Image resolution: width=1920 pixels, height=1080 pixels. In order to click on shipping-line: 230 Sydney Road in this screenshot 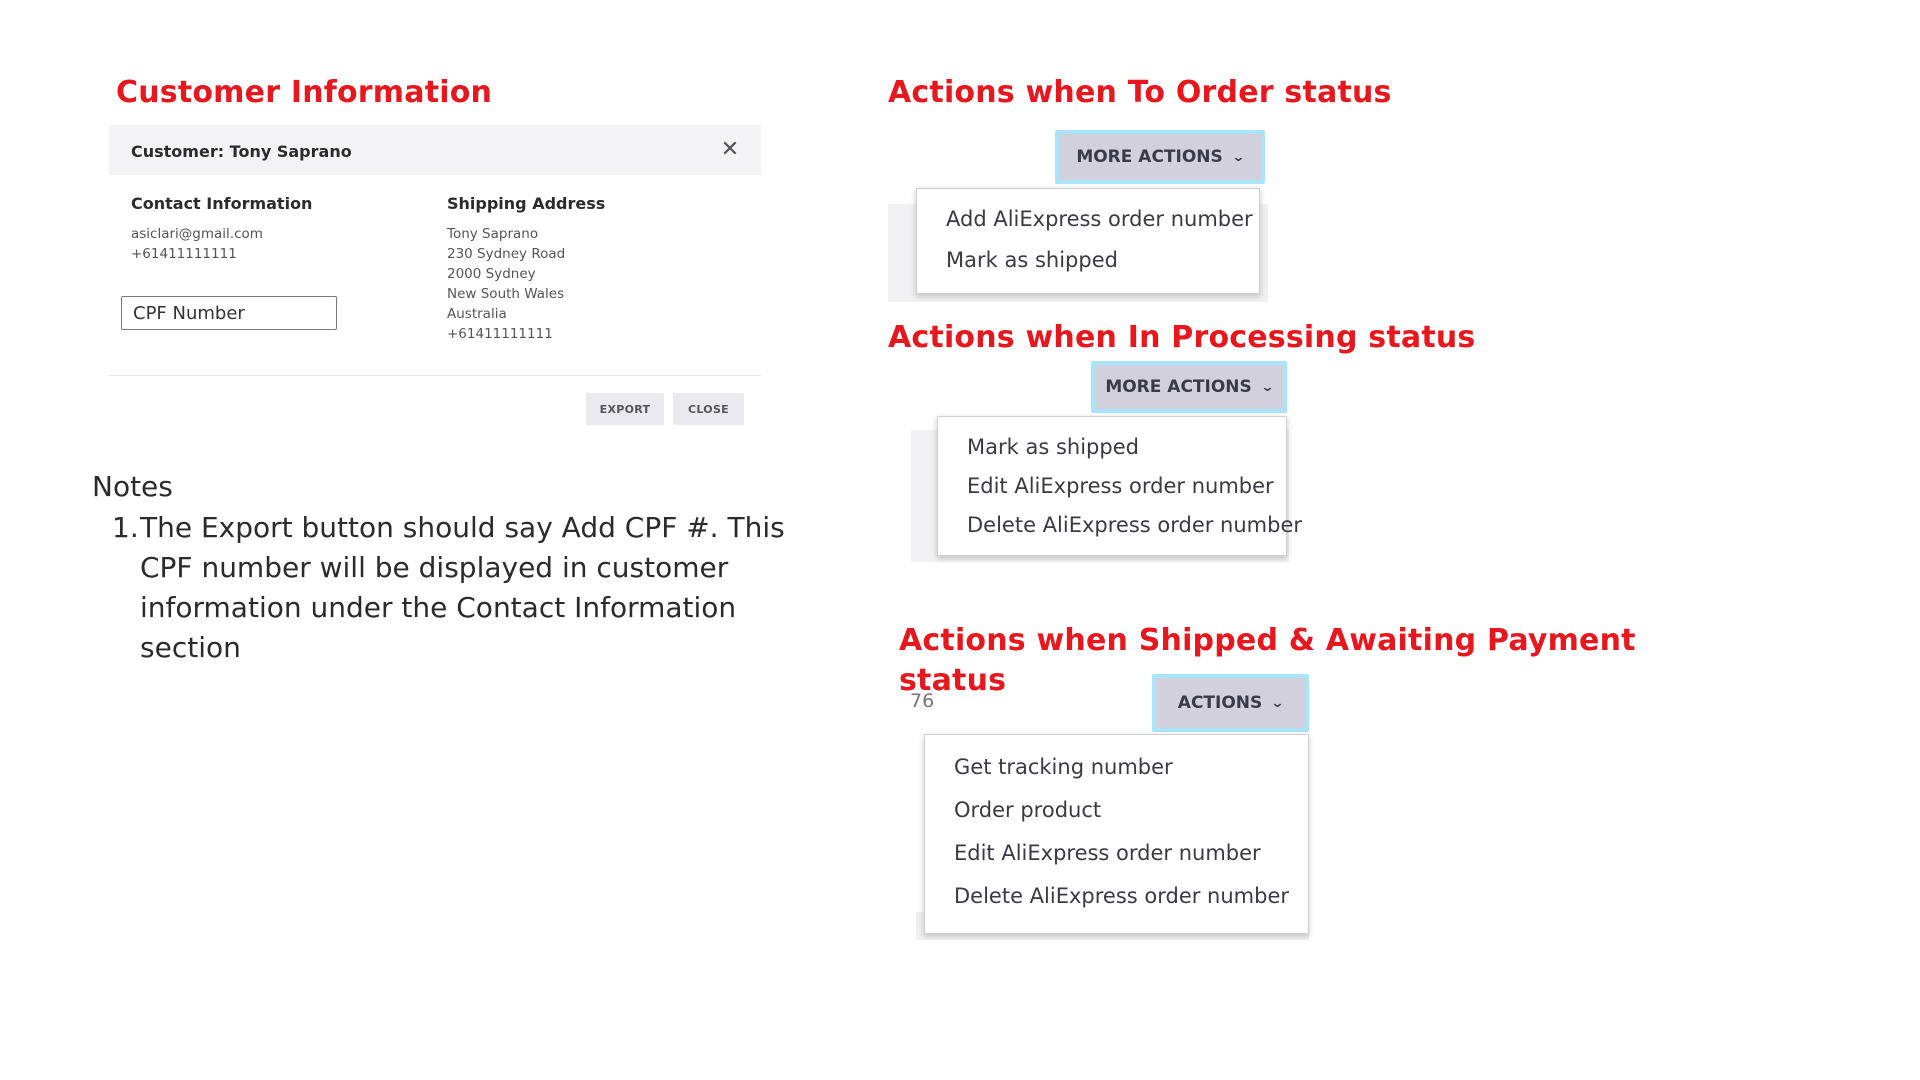, I will do `click(506, 254)`.